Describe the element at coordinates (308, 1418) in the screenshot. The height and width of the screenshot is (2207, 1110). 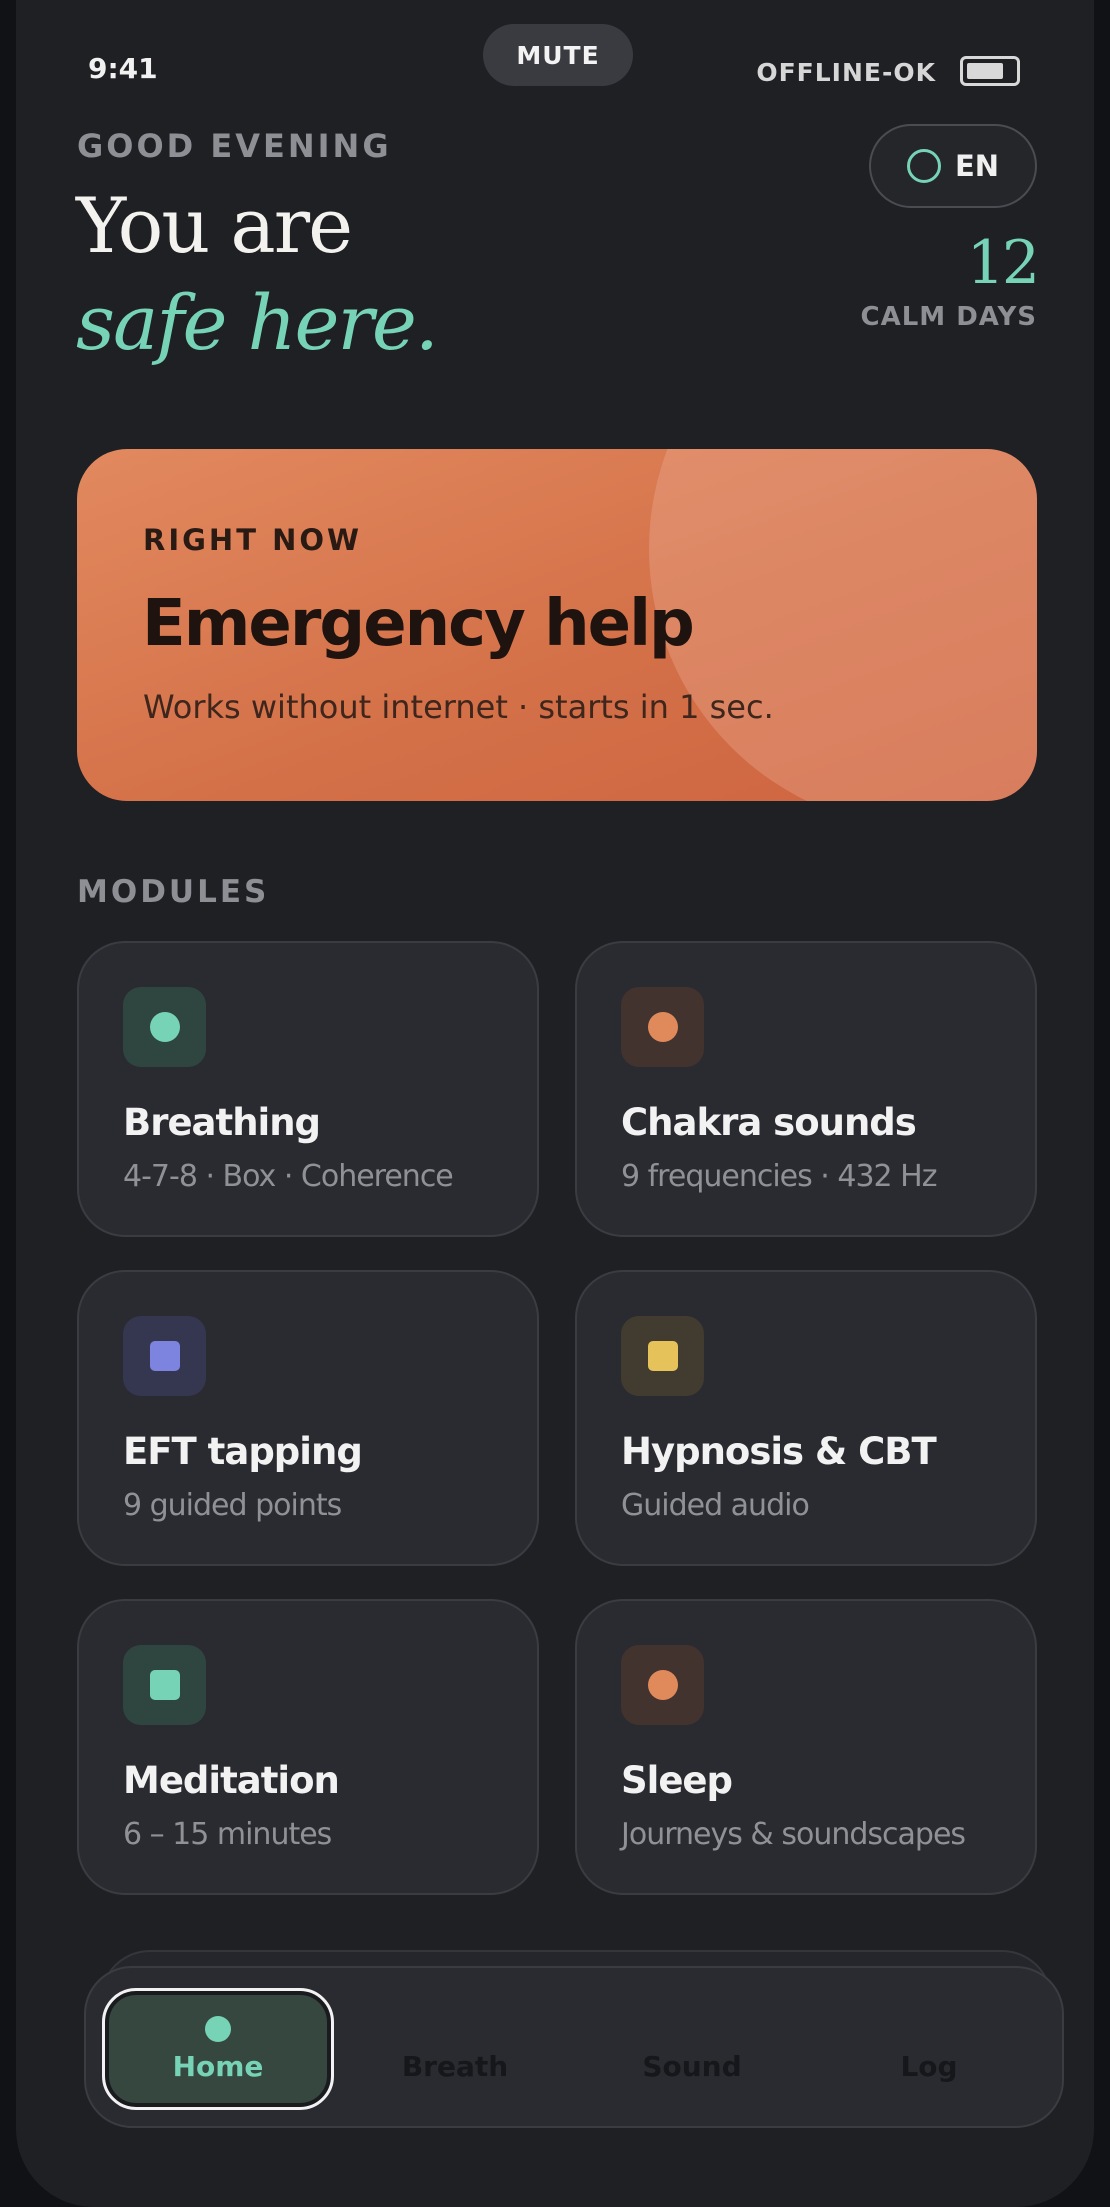
I see `module-card-eft-tapping: EFT tapping 9 guided points` at that location.